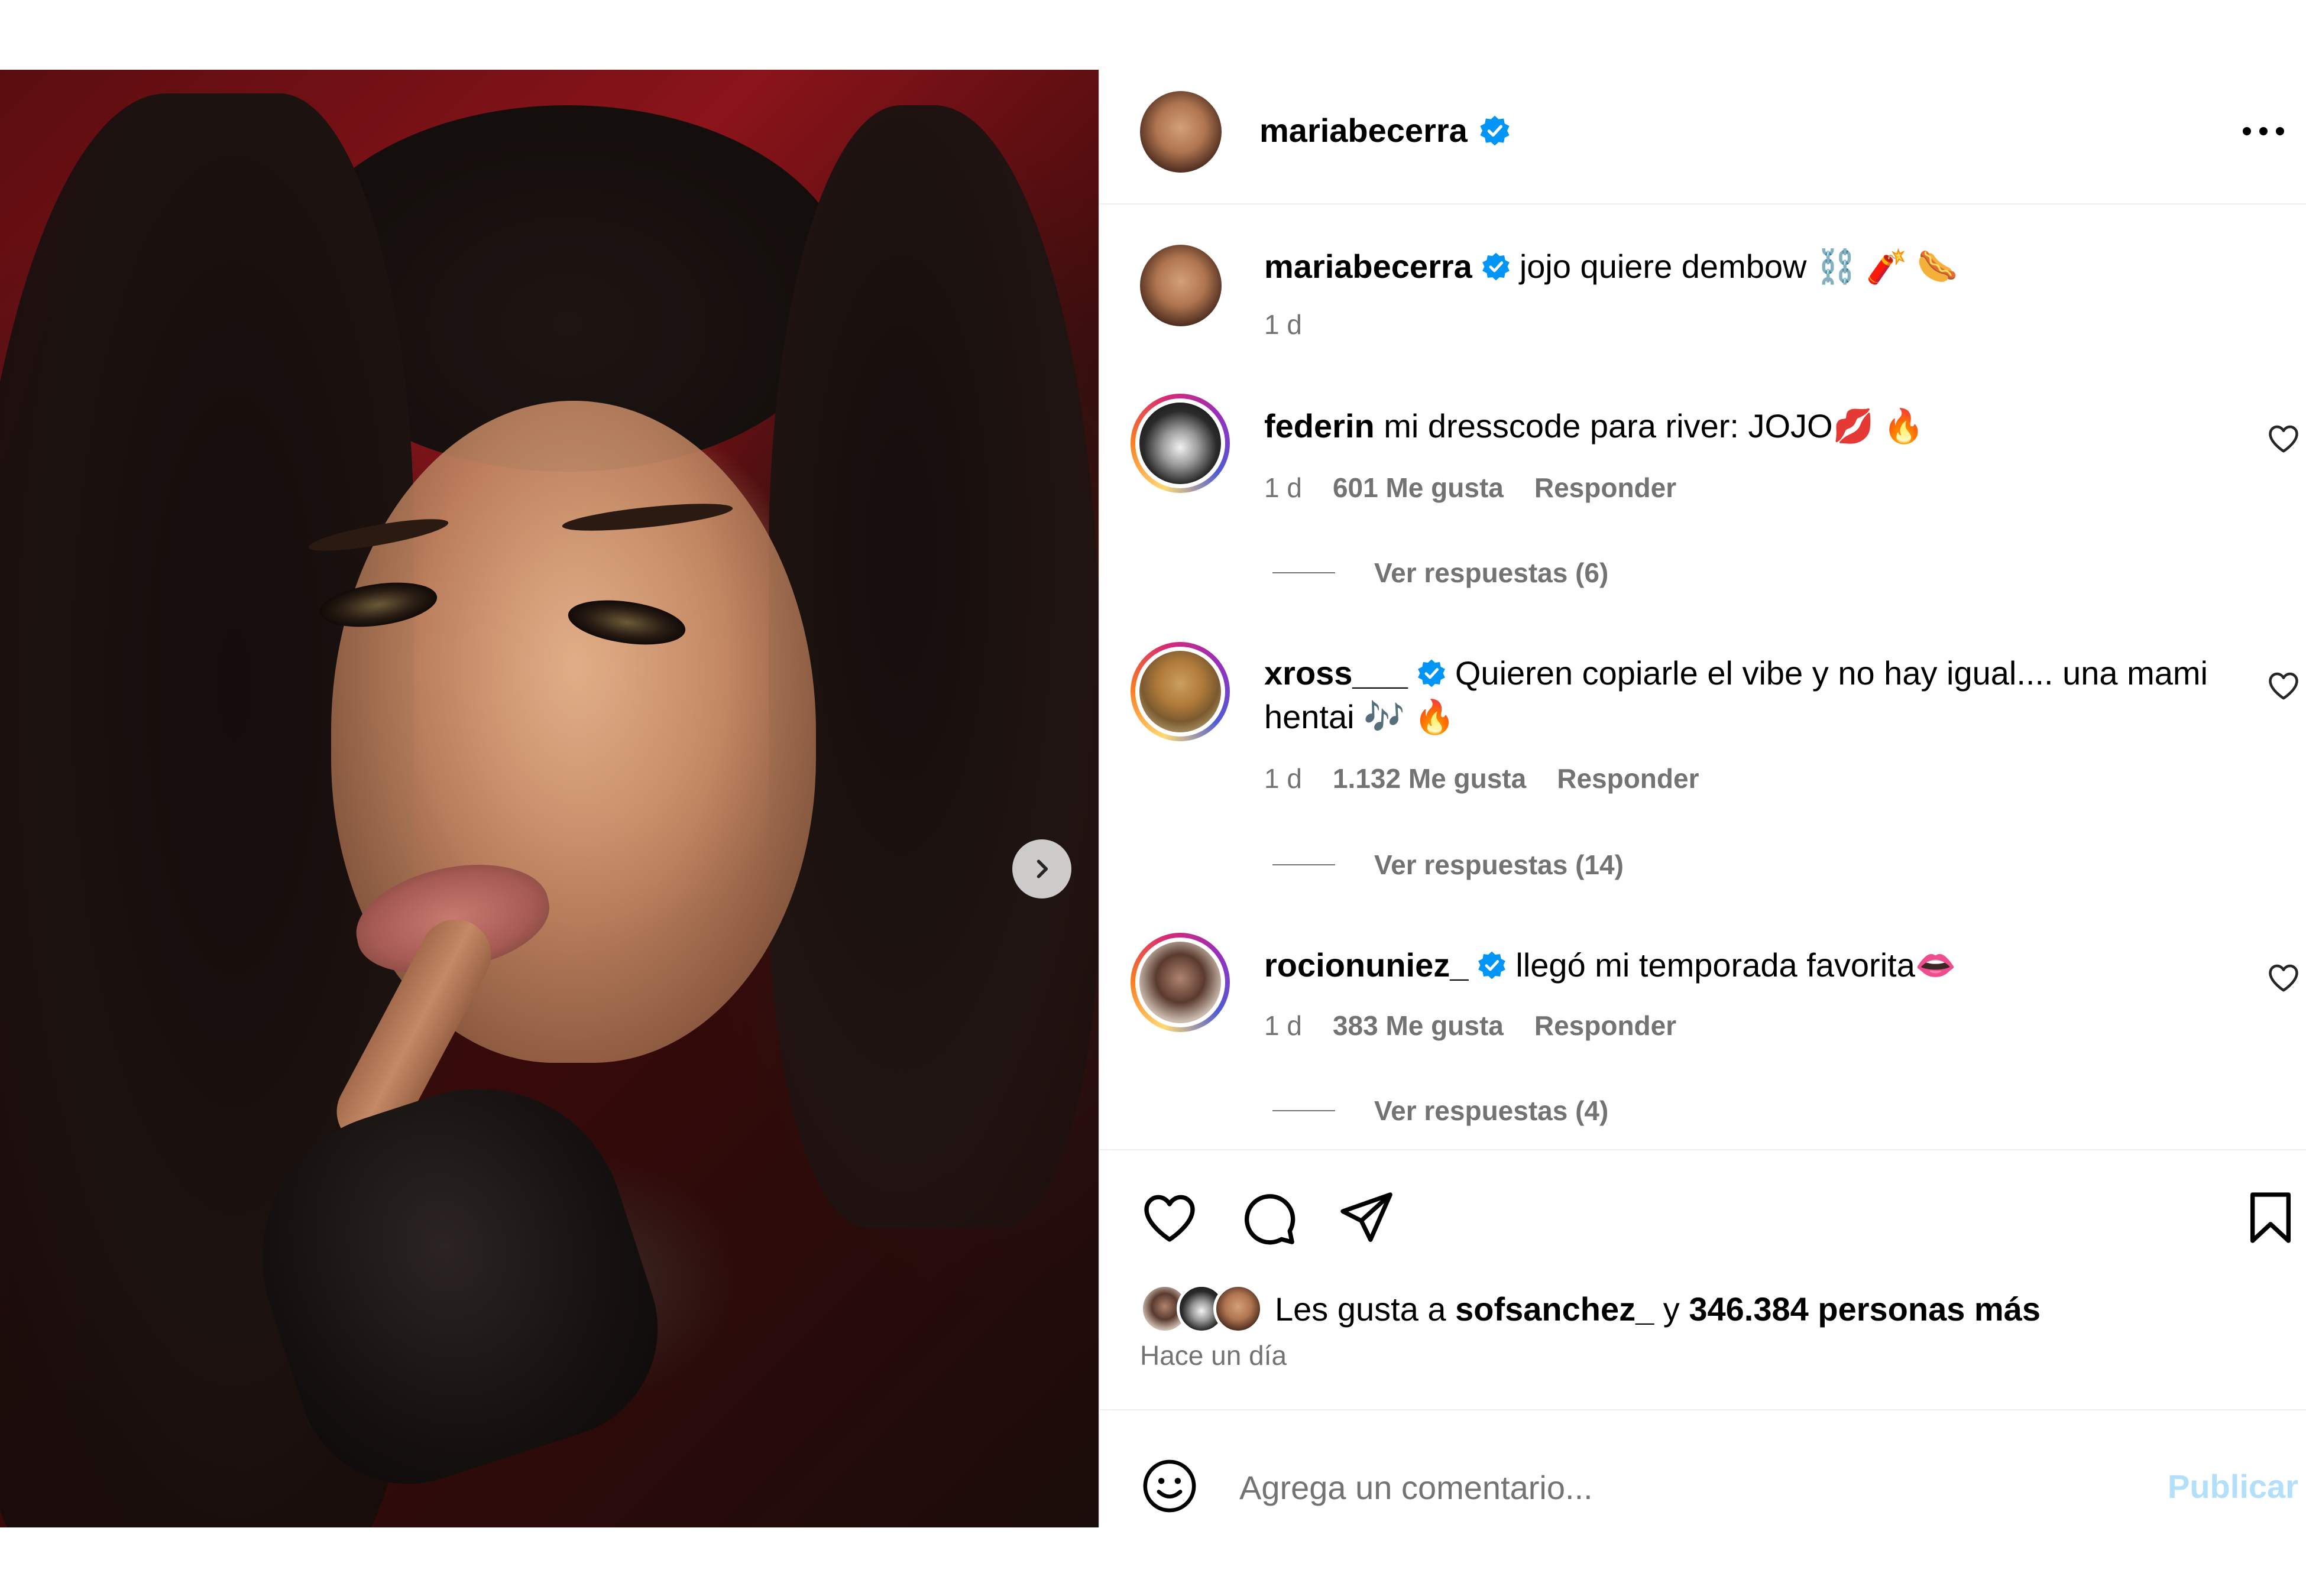 This screenshot has width=2306, height=1596. Describe the element at coordinates (1336, 673) in the screenshot. I see `comment-username: xross___` at that location.